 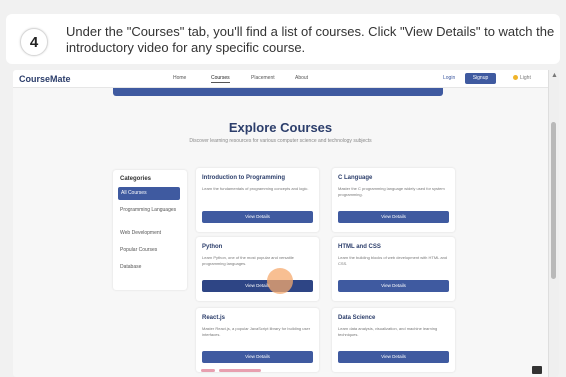 What do you see at coordinates (151, 210) in the screenshot?
I see `sidebar-item-programming-languages: Programming Languages` at bounding box center [151, 210].